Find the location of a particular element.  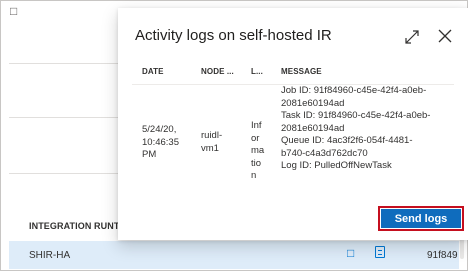

message-line: Log ID: PulledOffNewTask is located at coordinates (336, 165).